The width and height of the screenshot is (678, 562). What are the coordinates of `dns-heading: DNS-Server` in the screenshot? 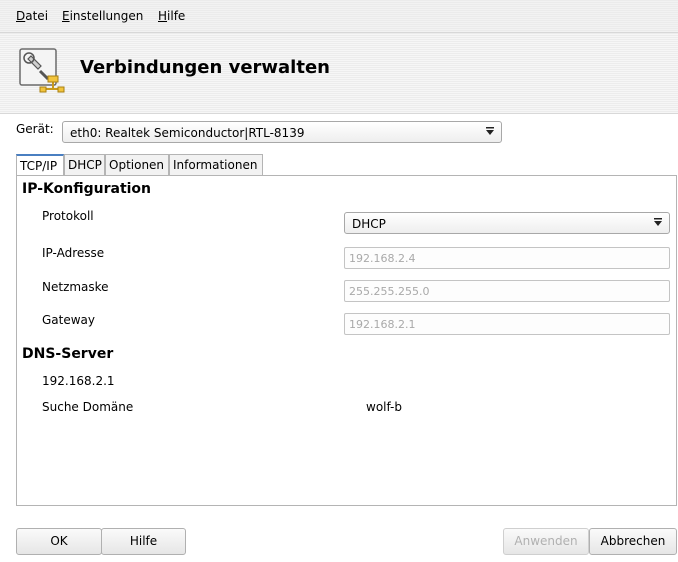 It's located at (68, 354).